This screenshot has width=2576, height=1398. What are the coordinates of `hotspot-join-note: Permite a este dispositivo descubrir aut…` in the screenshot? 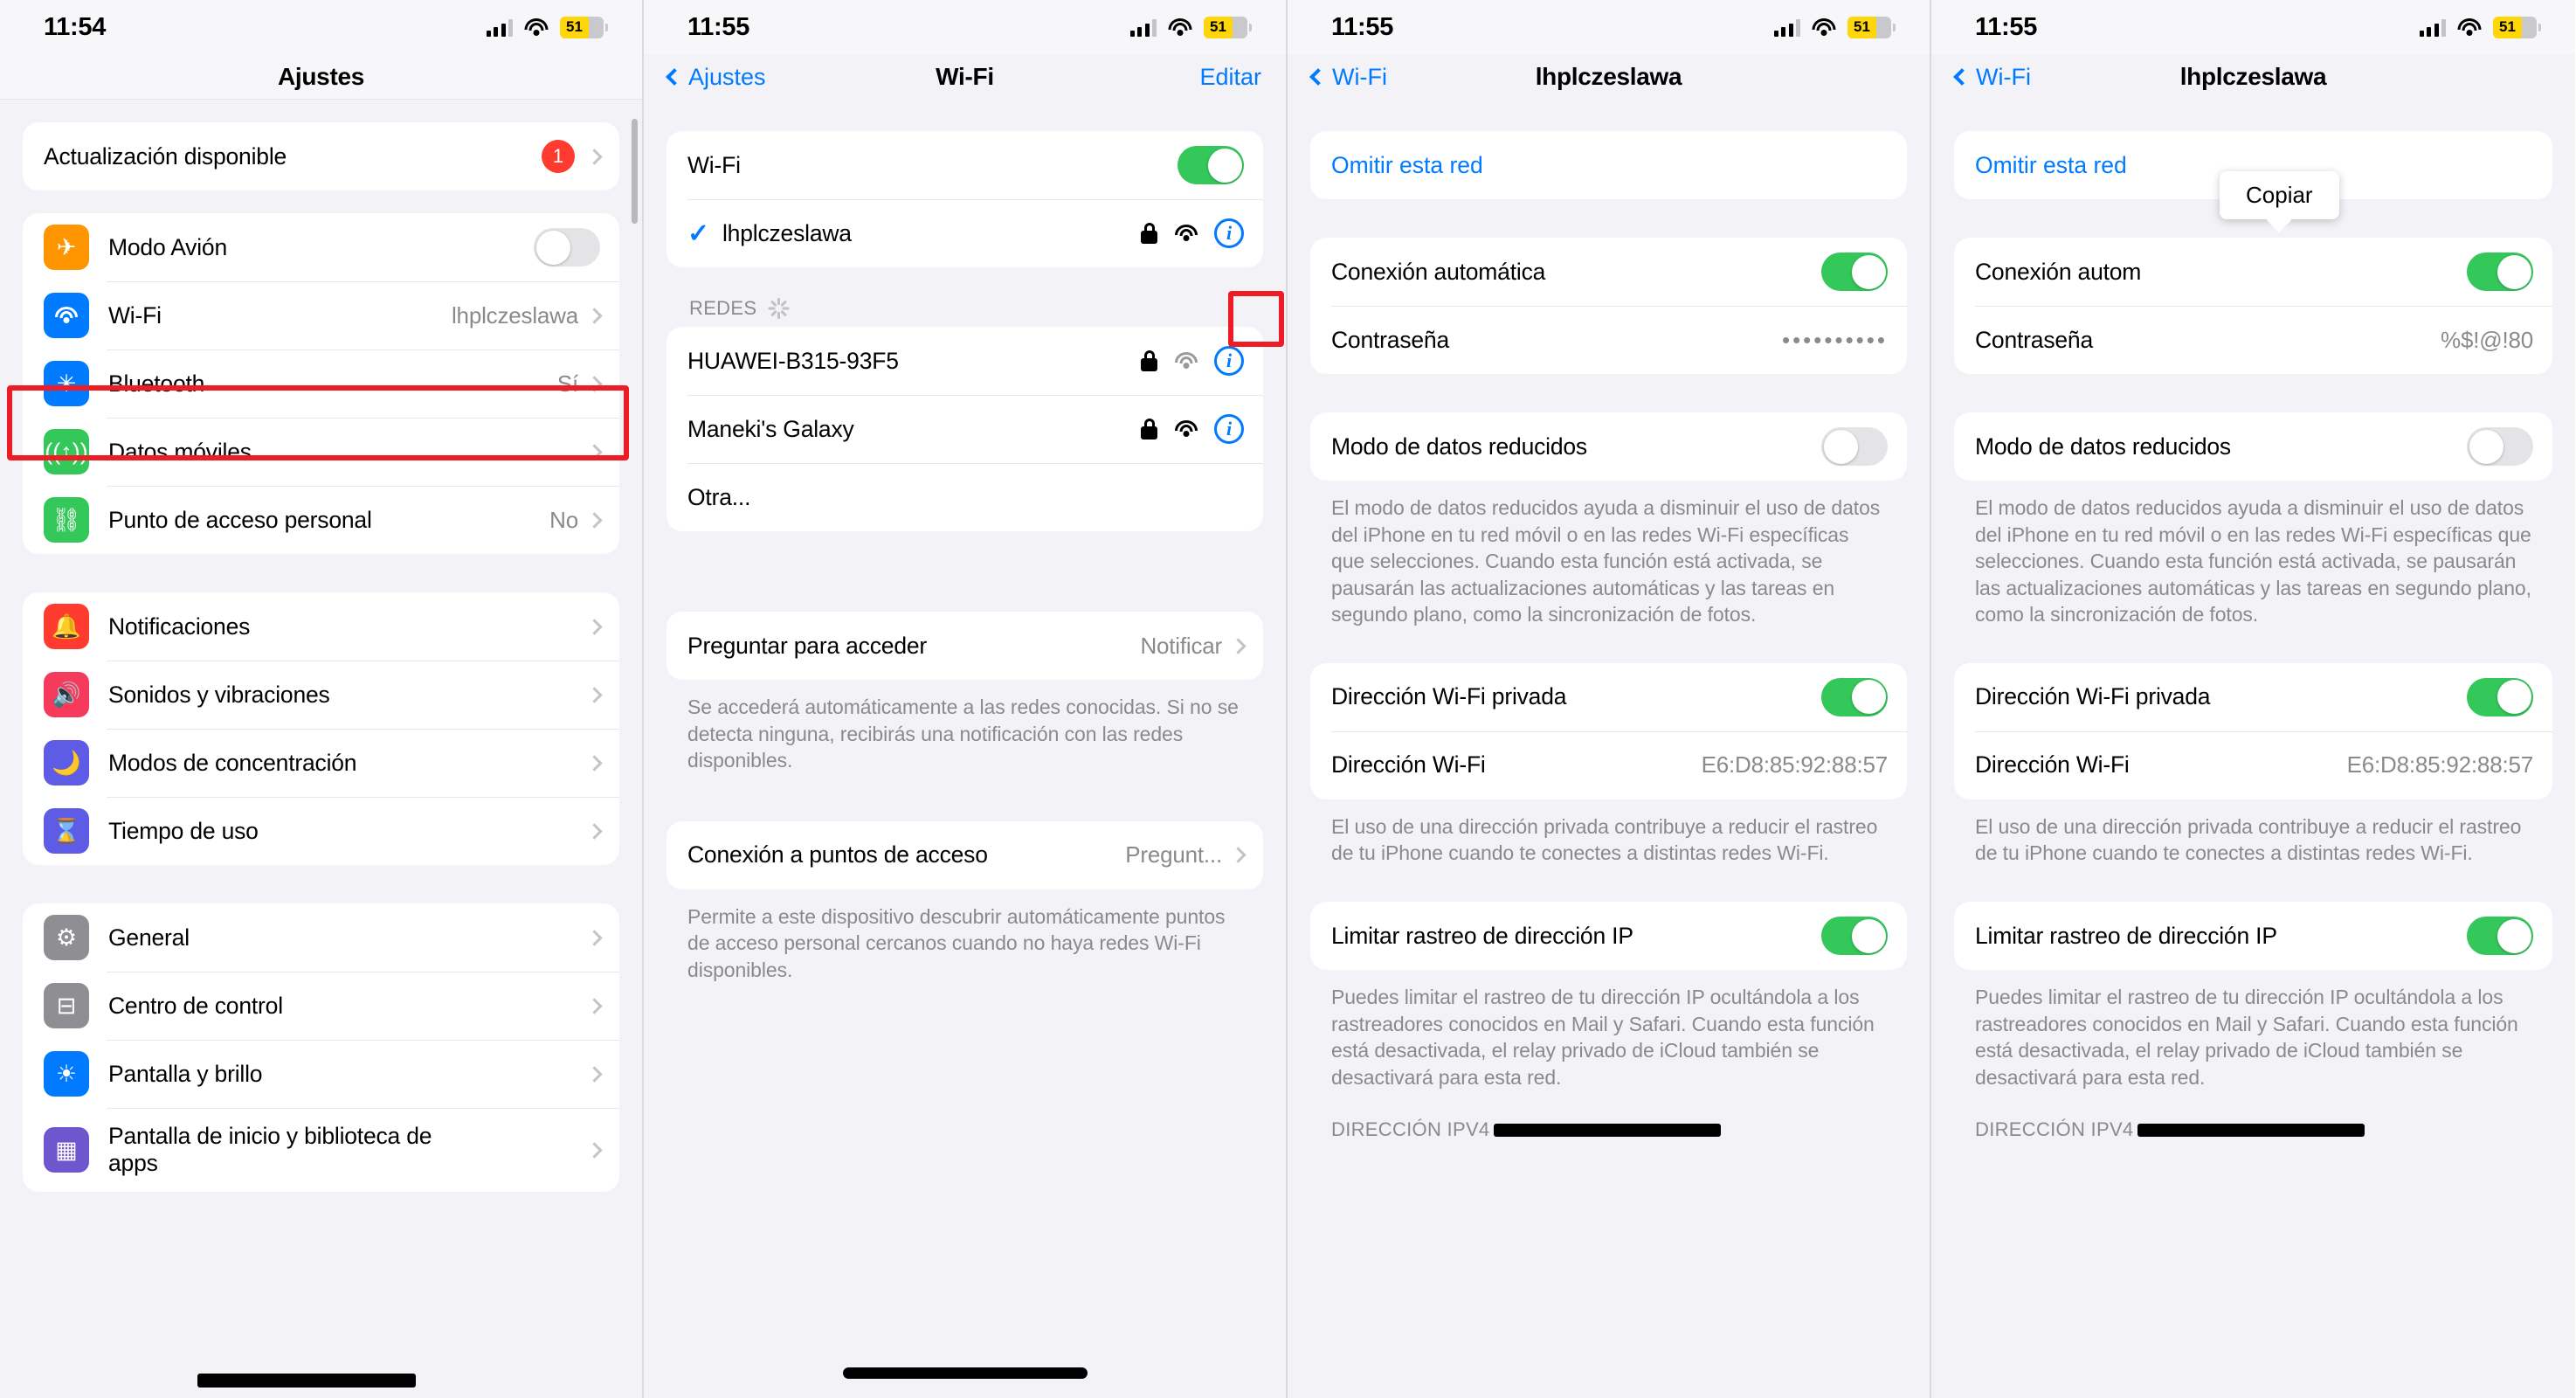 It's located at (956, 943).